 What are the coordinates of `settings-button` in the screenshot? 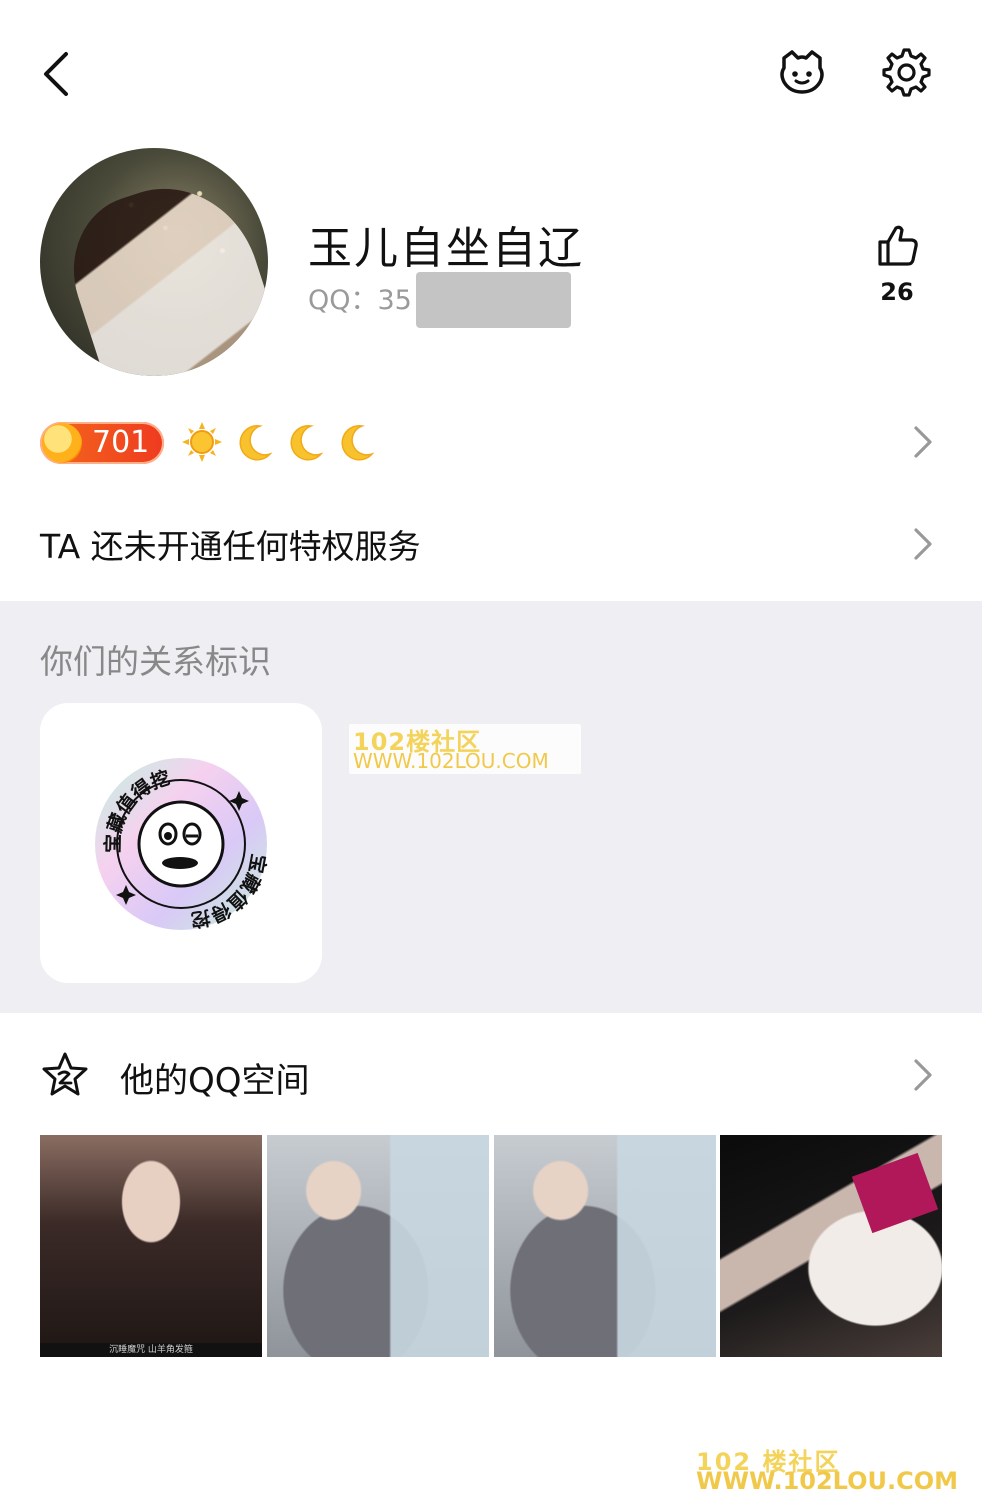 It's located at (904, 72).